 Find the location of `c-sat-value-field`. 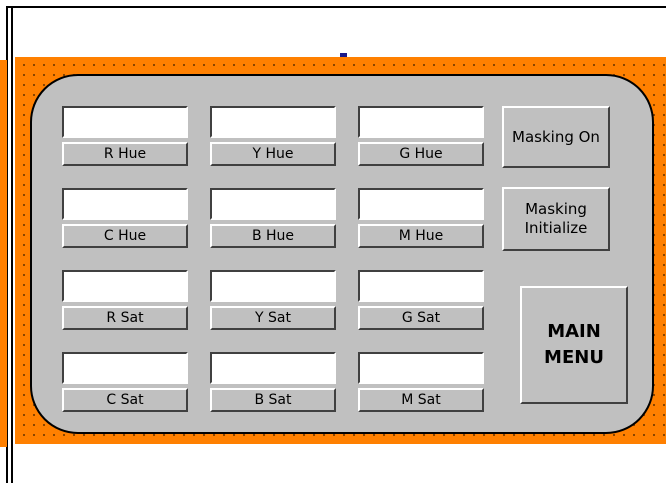

c-sat-value-field is located at coordinates (125, 368).